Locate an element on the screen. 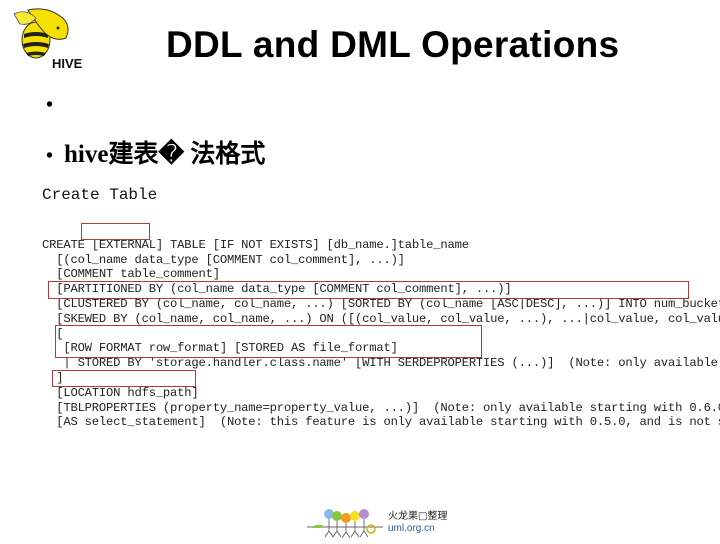  highlight-row-format is located at coordinates (268, 341).